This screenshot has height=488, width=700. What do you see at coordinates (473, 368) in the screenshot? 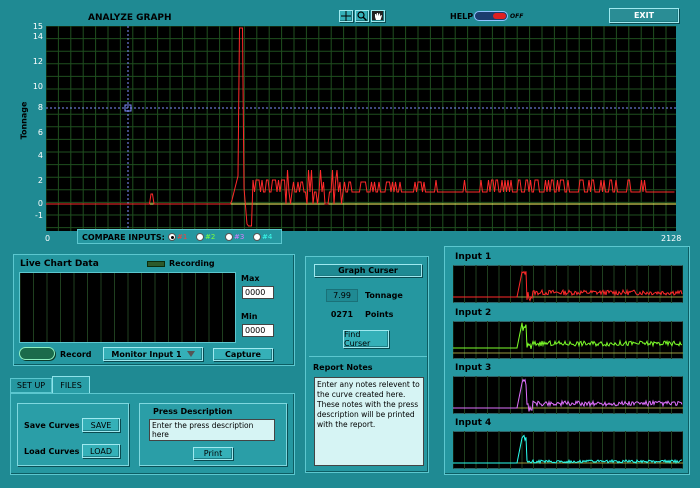
I see `input-3-title: Input 3` at bounding box center [473, 368].